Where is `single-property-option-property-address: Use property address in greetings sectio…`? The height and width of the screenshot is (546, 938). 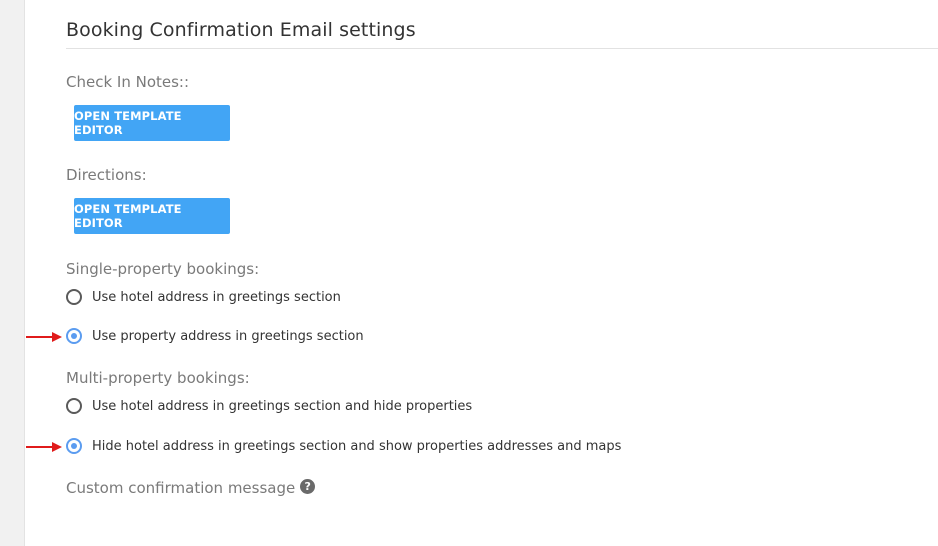
single-property-option-property-address: Use property address in greetings sectio… is located at coordinates (215, 336).